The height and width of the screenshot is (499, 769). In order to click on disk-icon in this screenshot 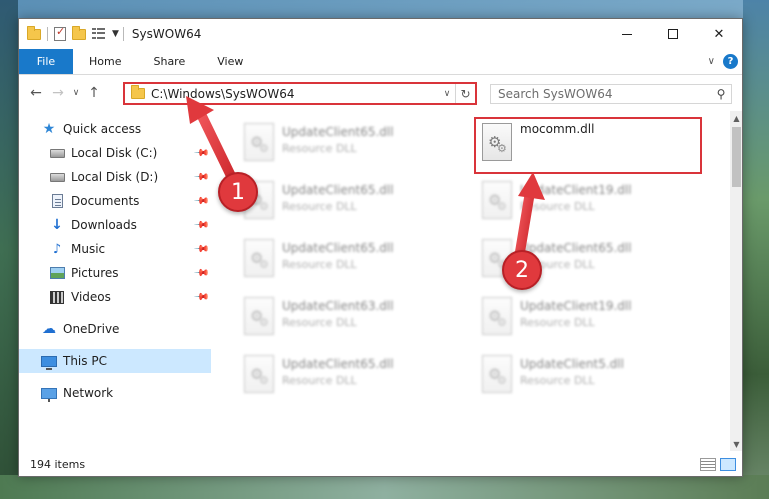, I will do `click(57, 153)`.